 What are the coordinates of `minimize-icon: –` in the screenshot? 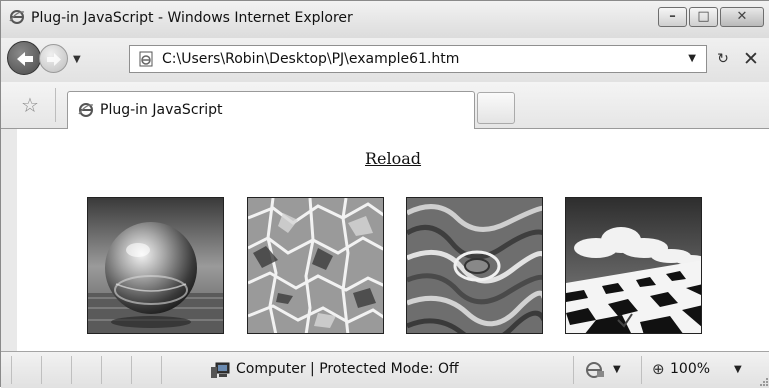 It's located at (672, 16).